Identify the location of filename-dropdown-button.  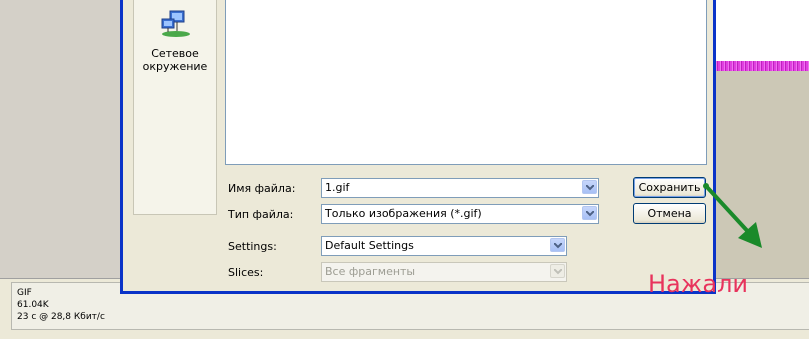
(589, 187).